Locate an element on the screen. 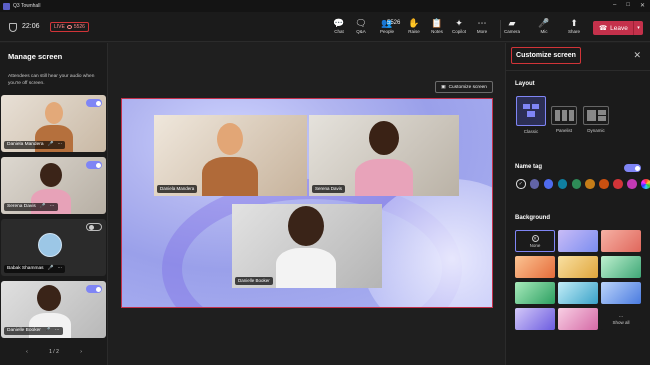  window-controls: – □ ✕ is located at coordinates (629, 5).